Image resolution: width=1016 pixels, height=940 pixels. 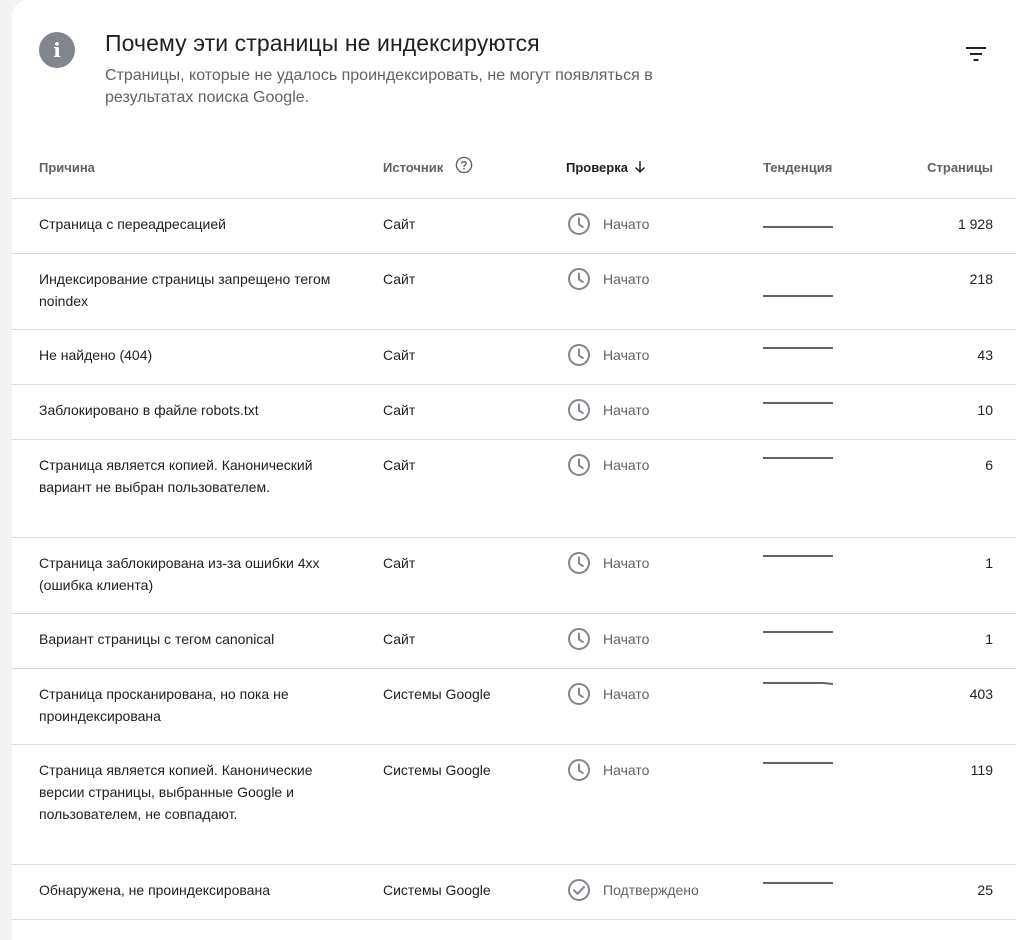 What do you see at coordinates (157, 639) in the screenshot?
I see `reason-cell: Вариант страницы с тегом canonical` at bounding box center [157, 639].